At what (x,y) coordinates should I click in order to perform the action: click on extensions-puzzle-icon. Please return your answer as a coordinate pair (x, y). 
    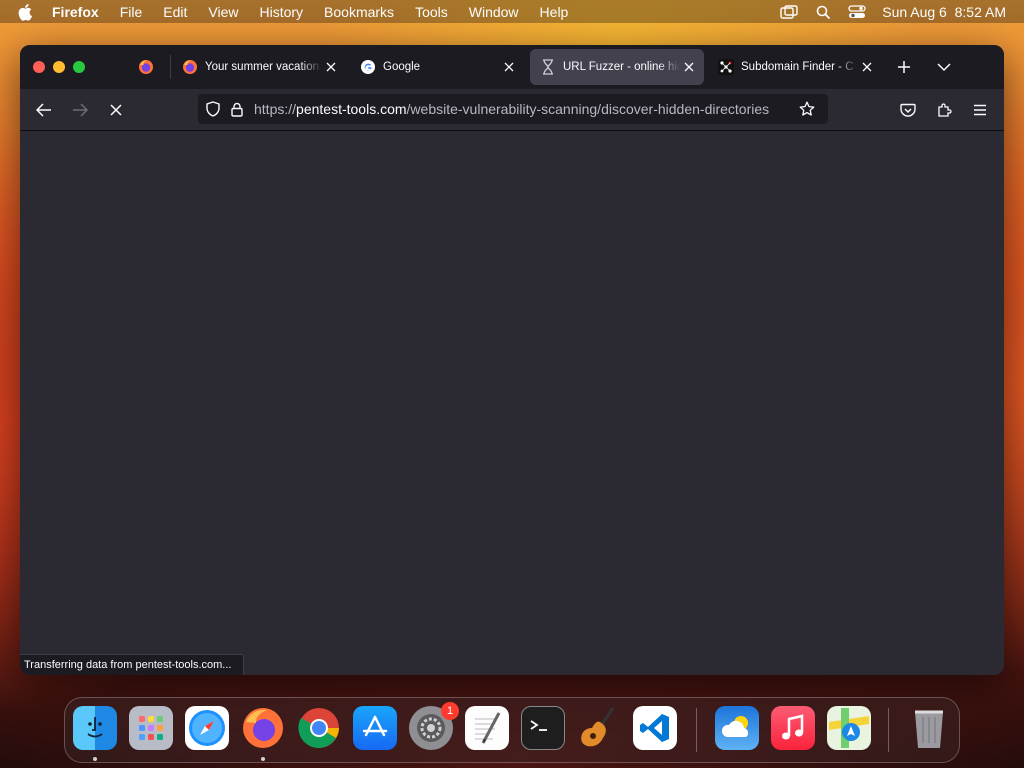
    Looking at the image, I should click on (944, 110).